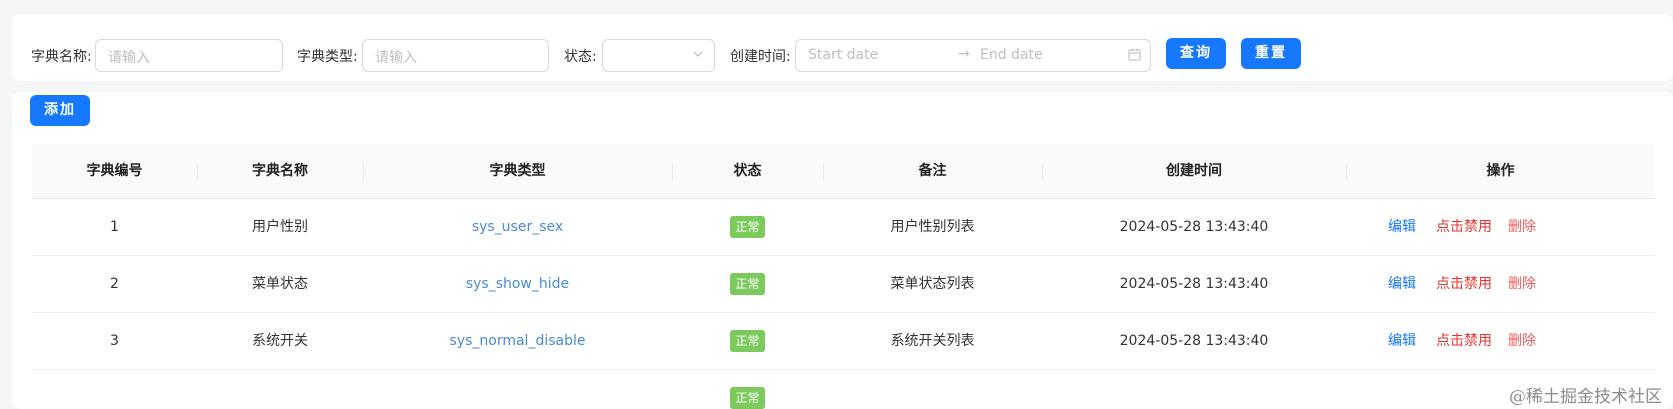 The width and height of the screenshot is (1673, 409). Describe the element at coordinates (973, 55) in the screenshot. I see `created-date-range: Start date → End date` at that location.